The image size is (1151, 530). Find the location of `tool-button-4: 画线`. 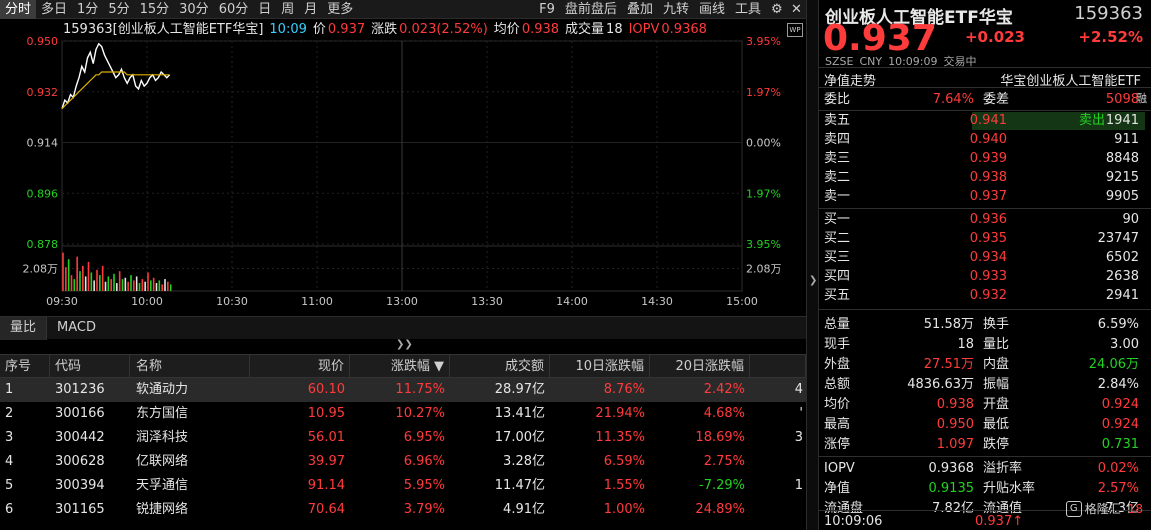

tool-button-4: 画线 is located at coordinates (712, 9).